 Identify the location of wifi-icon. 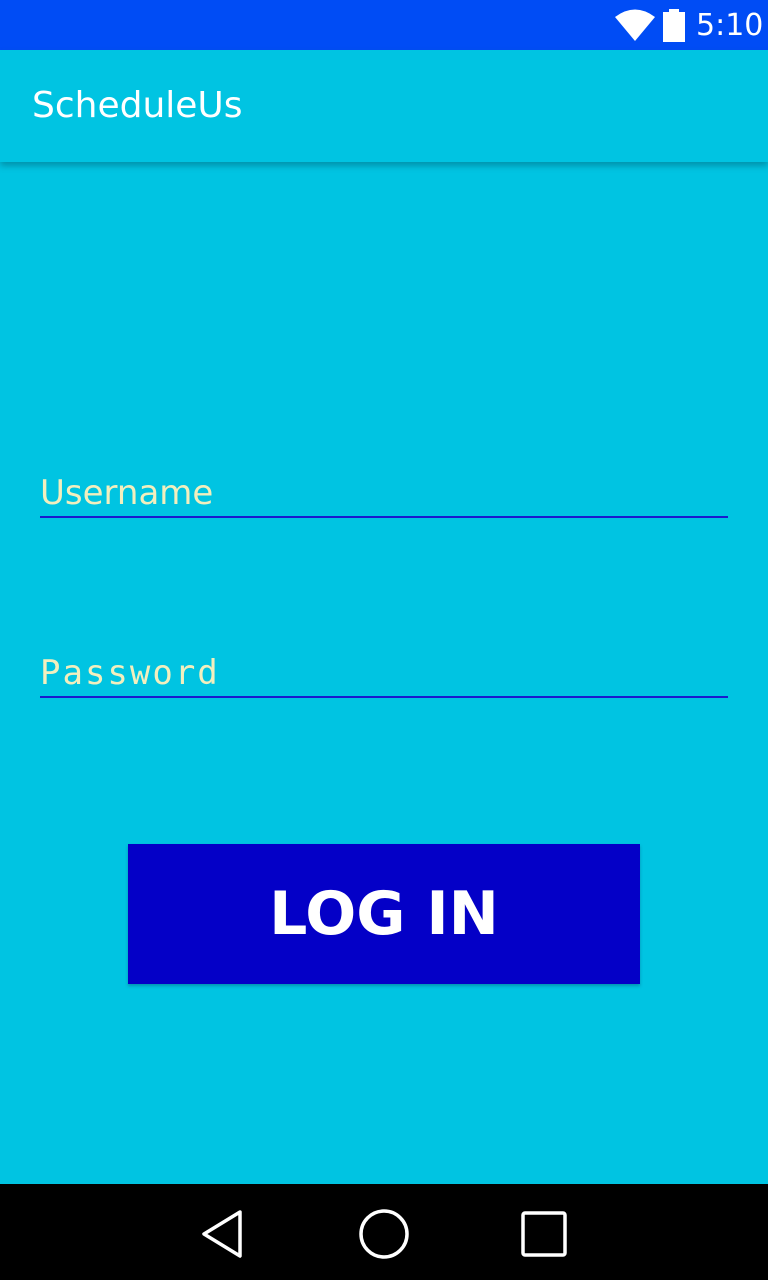
(635, 25).